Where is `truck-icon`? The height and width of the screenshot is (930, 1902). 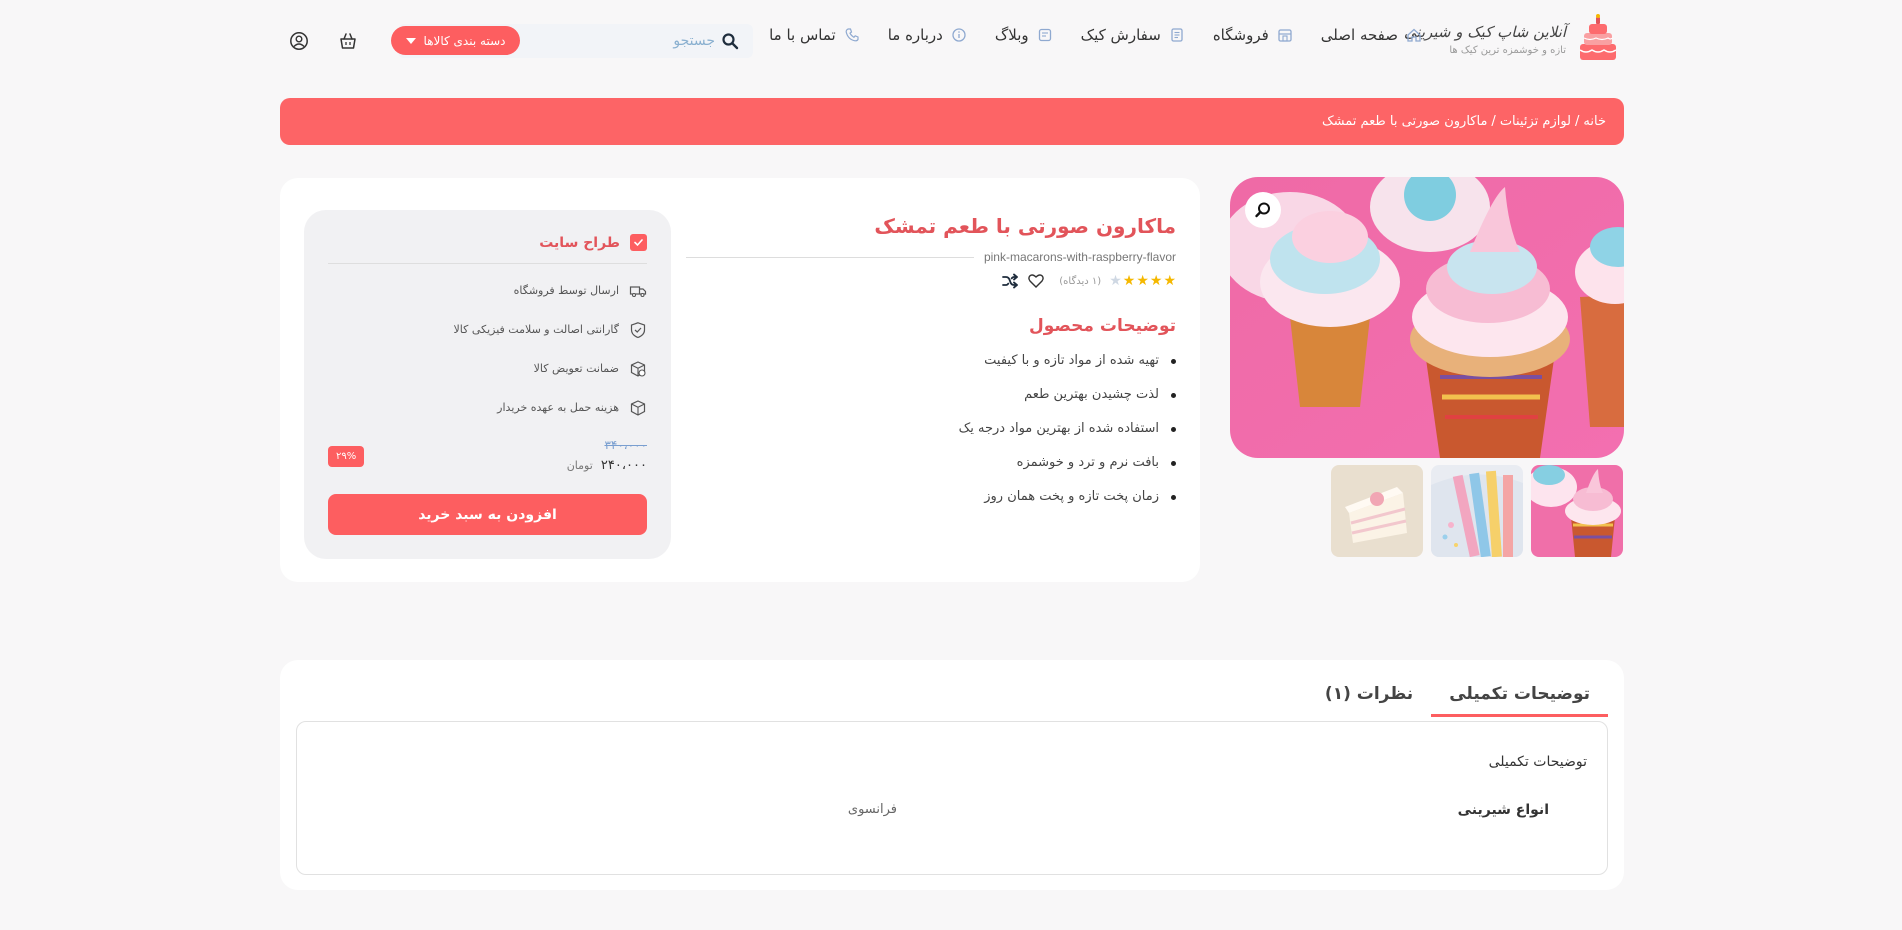
truck-icon is located at coordinates (638, 291).